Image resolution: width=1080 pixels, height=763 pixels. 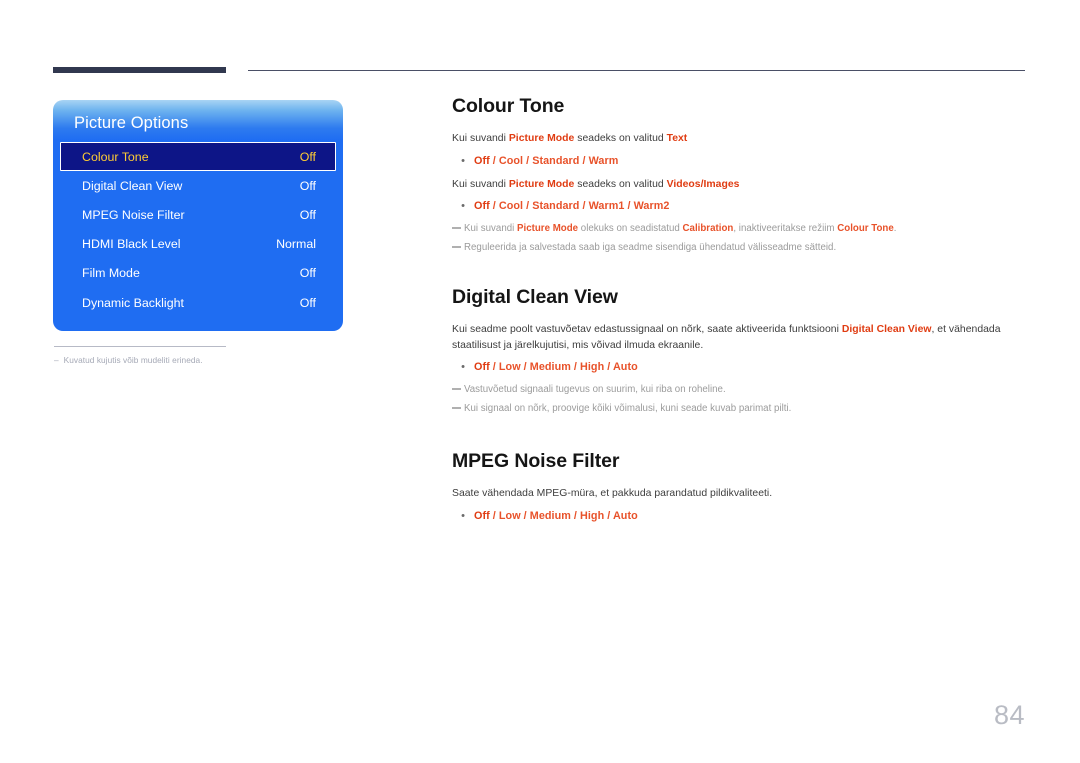 What do you see at coordinates (198, 185) in the screenshot?
I see `osd-row-digital-clean-view: Digital Clean View Off` at bounding box center [198, 185].